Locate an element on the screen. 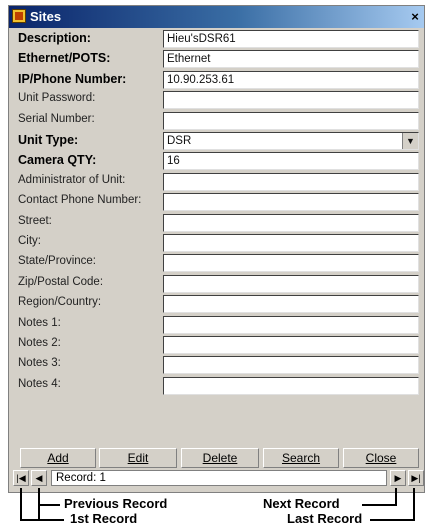 Image resolution: width=425 pixels, height=527 pixels. field-label: Unit Password: is located at coordinates (57, 98).